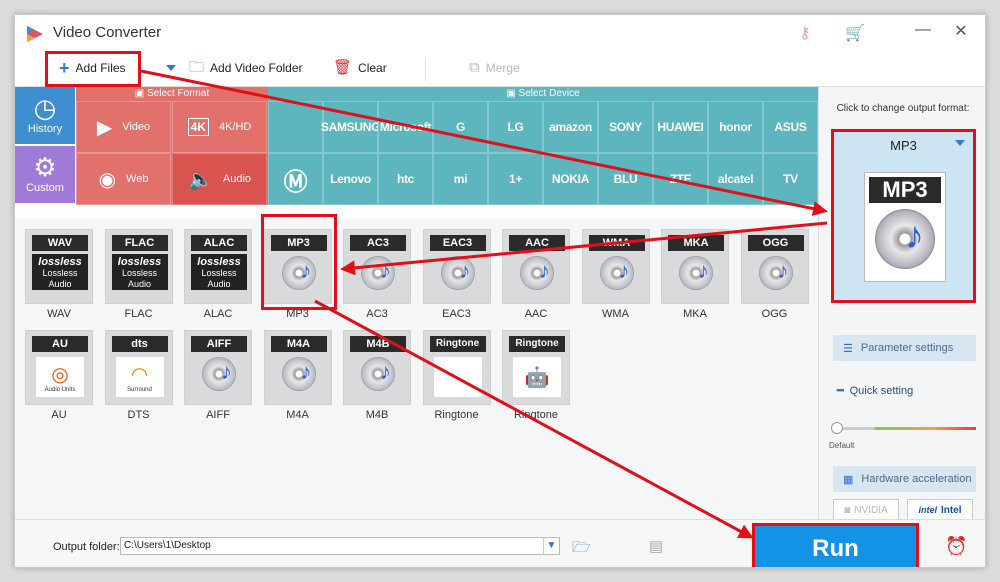 This screenshot has height=582, width=1000. What do you see at coordinates (45, 167) in the screenshot?
I see `gear-icon: ⚙` at bounding box center [45, 167].